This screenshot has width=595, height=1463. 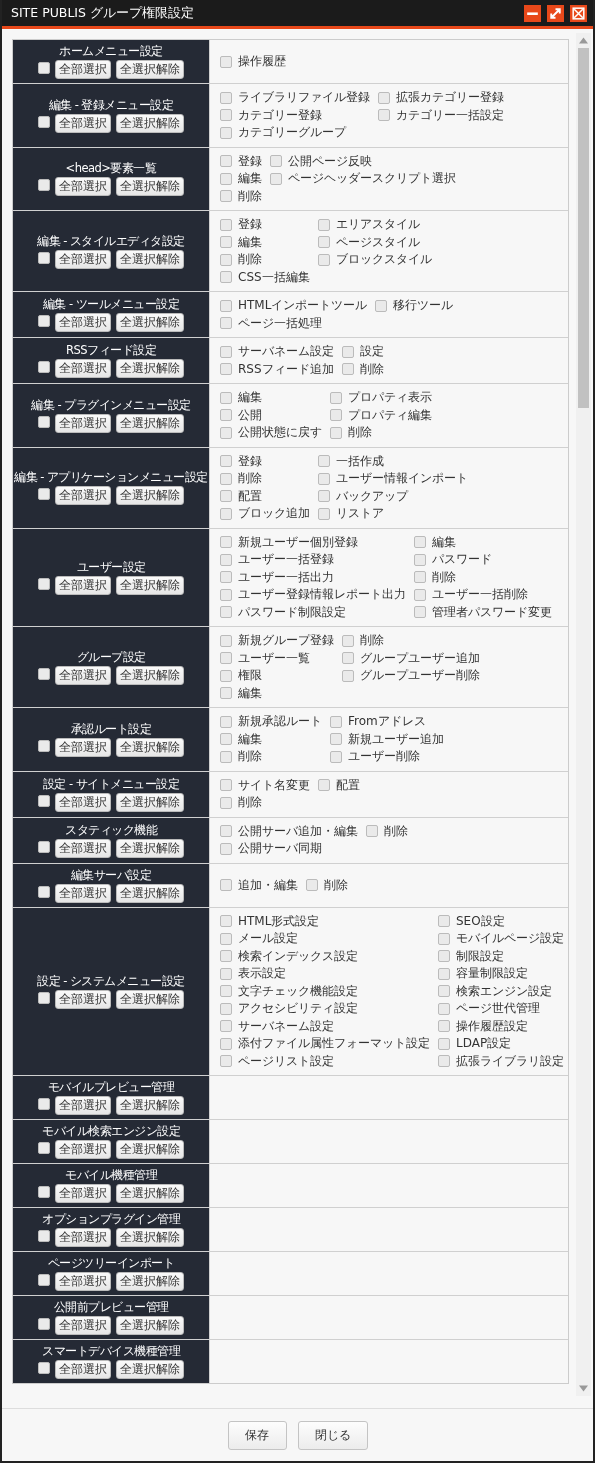 What do you see at coordinates (257, 1435) in the screenshot?
I see `save-button: 保存` at bounding box center [257, 1435].